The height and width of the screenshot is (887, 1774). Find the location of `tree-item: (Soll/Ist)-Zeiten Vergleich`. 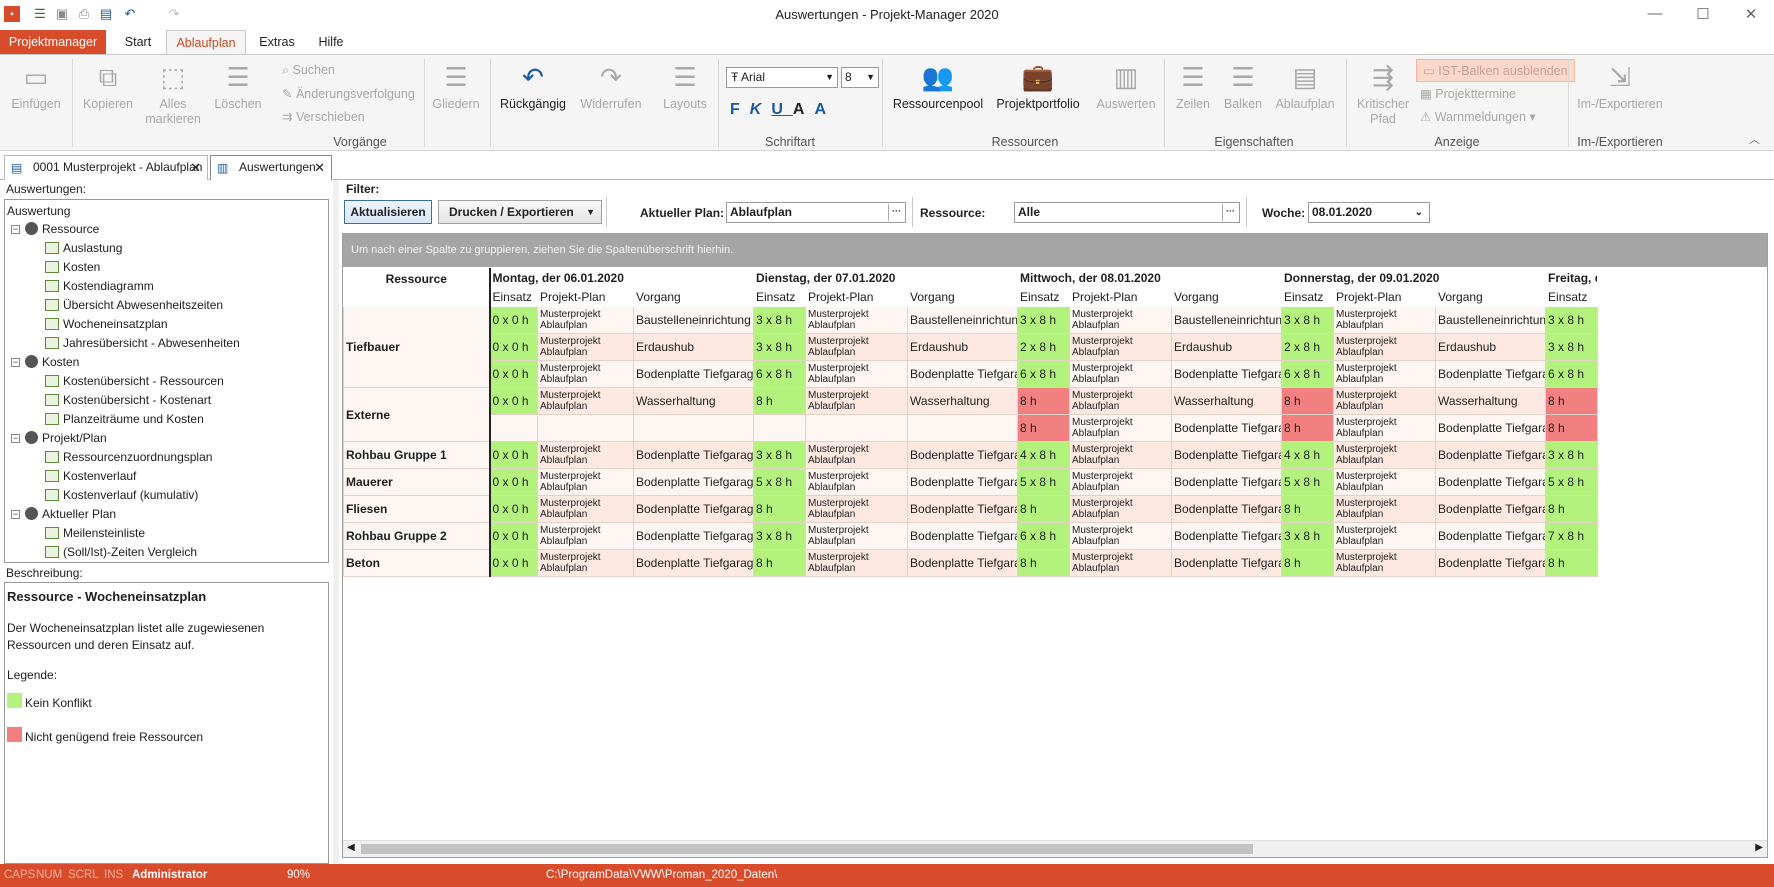

tree-item: (Soll/Ist)-Zeiten Vergleich is located at coordinates (121, 552).